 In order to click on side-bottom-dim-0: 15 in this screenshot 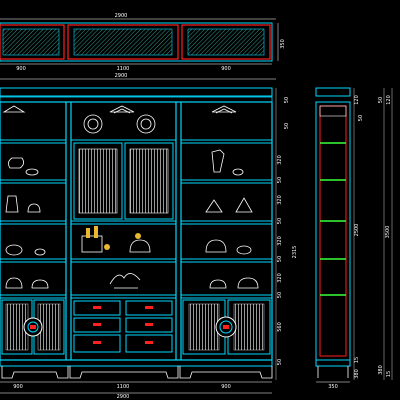, I will do `click(357, 360)`.